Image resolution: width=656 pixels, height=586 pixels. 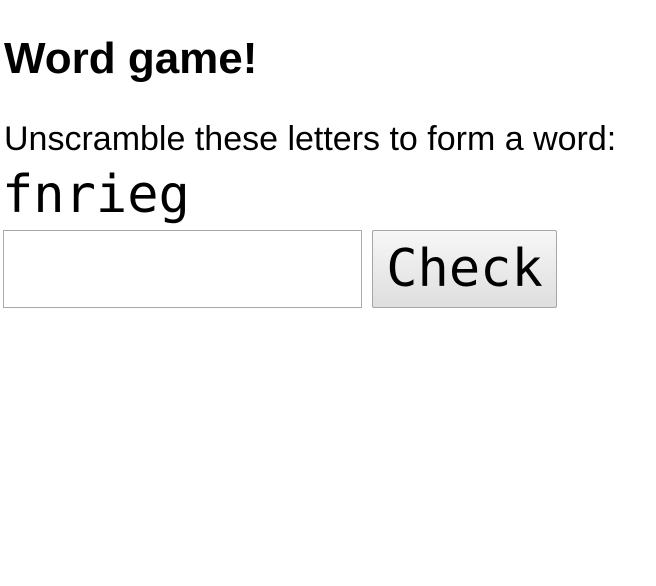 What do you see at coordinates (96, 195) in the screenshot?
I see `scrambled-letters: fnrieg` at bounding box center [96, 195].